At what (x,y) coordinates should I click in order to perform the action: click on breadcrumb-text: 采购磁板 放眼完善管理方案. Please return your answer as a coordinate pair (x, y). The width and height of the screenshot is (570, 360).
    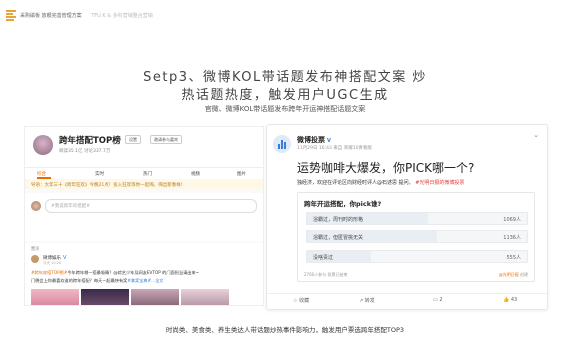
    Looking at the image, I should click on (51, 16).